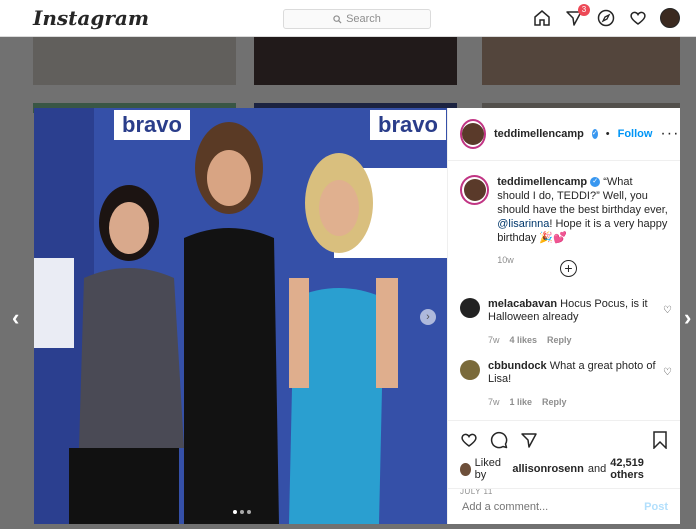 This screenshot has height=529, width=696. I want to click on comment-likes: 4 likes, so click(524, 340).